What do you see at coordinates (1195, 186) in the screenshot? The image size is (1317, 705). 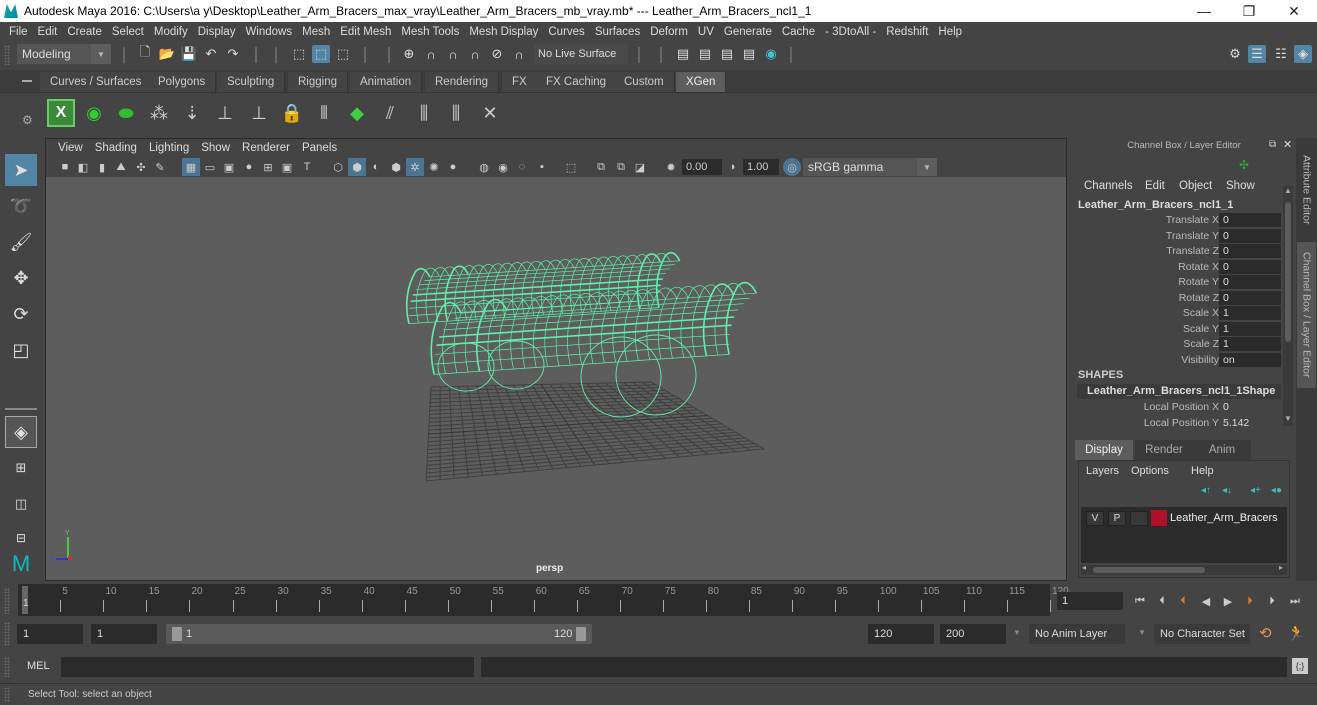 I see `cb-menu-object: Object` at bounding box center [1195, 186].